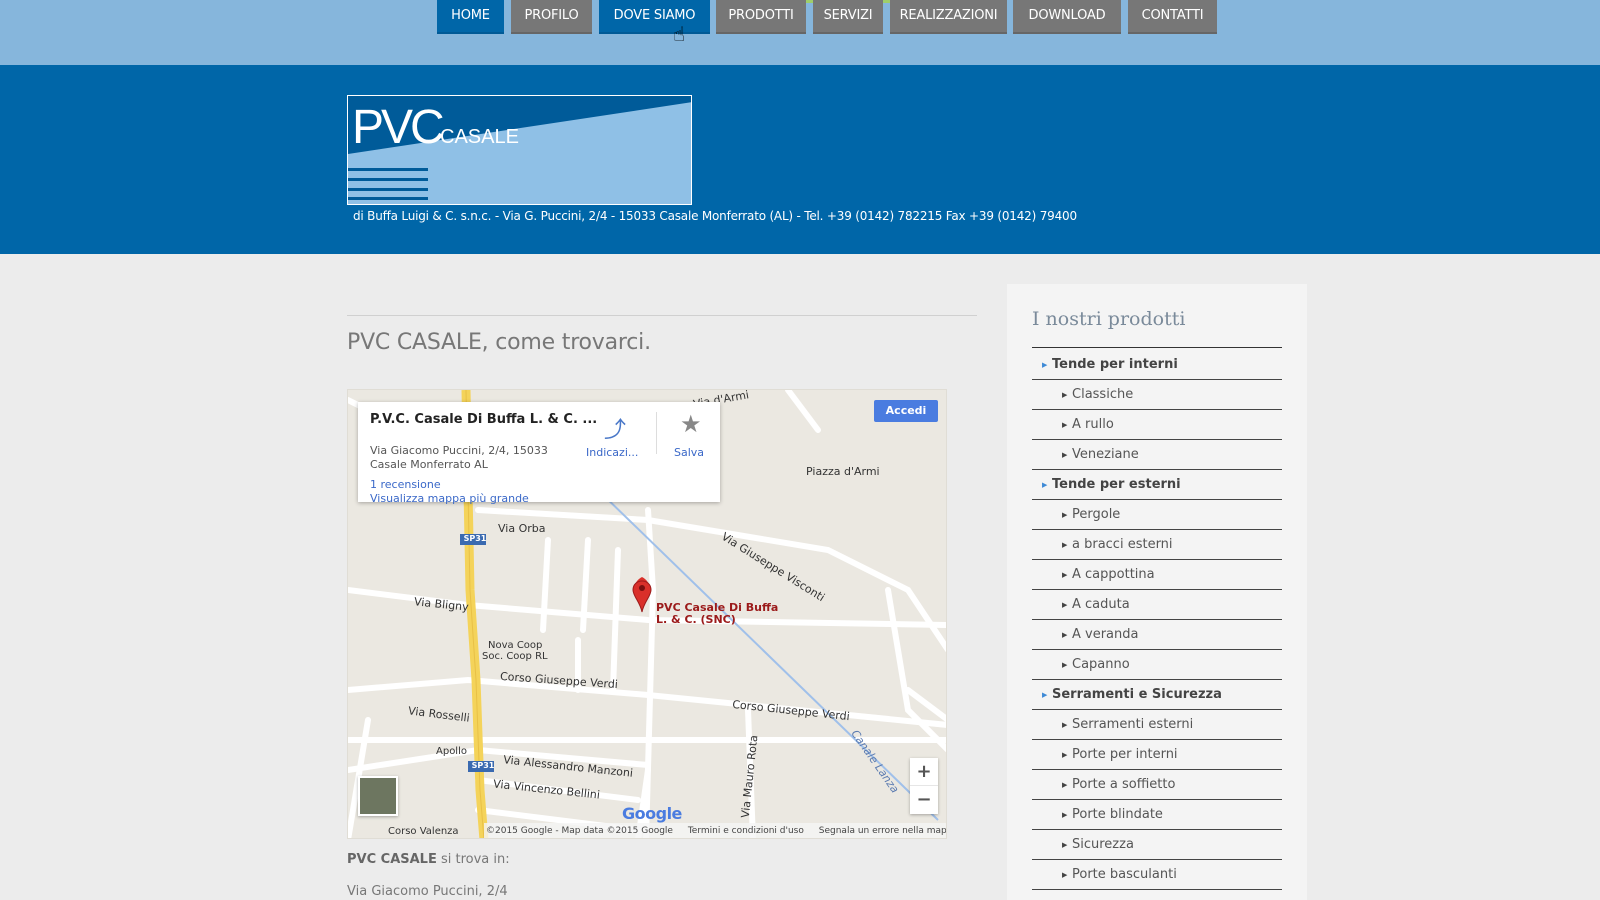 The image size is (1600, 900). What do you see at coordinates (1157, 845) in the screenshot?
I see `sidebar-item-sicurezza: ▶ Sicurezza` at bounding box center [1157, 845].